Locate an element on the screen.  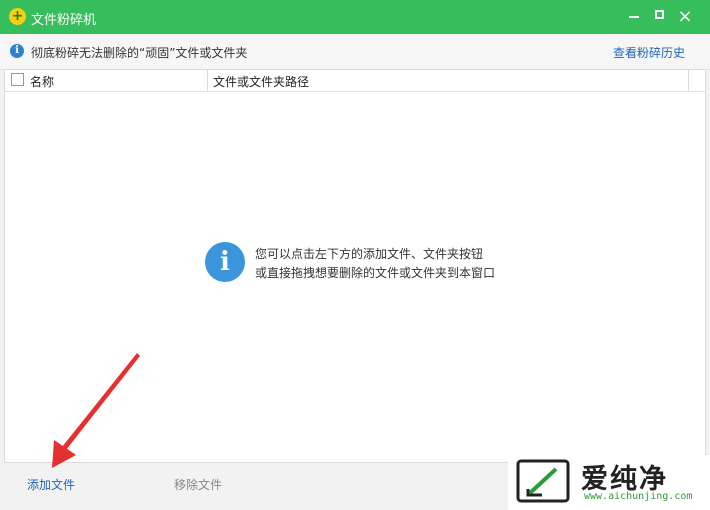
view-history-link: 查看粉碎历史 is located at coordinates (649, 52).